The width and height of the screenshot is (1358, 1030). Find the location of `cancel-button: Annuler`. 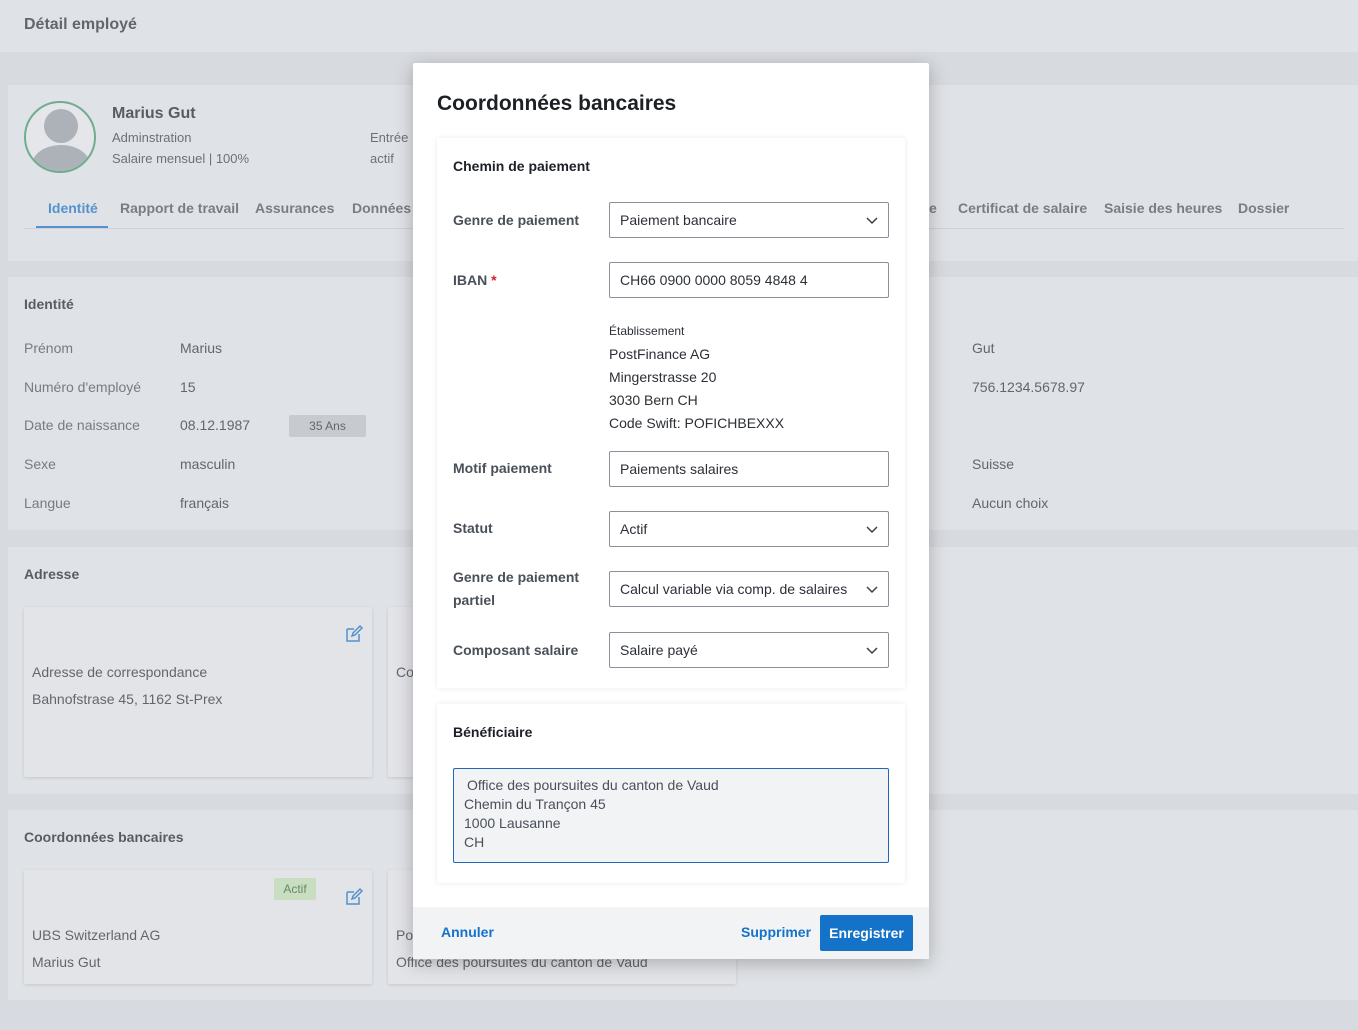

cancel-button: Annuler is located at coordinates (467, 932).